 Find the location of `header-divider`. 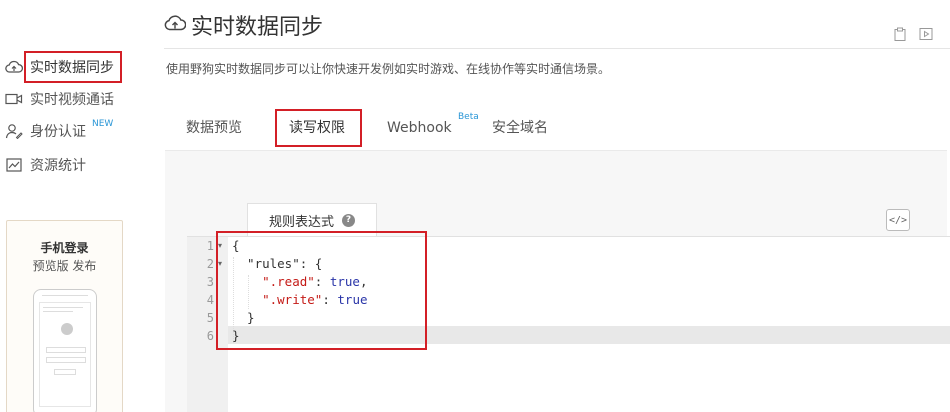

header-divider is located at coordinates (557, 48).